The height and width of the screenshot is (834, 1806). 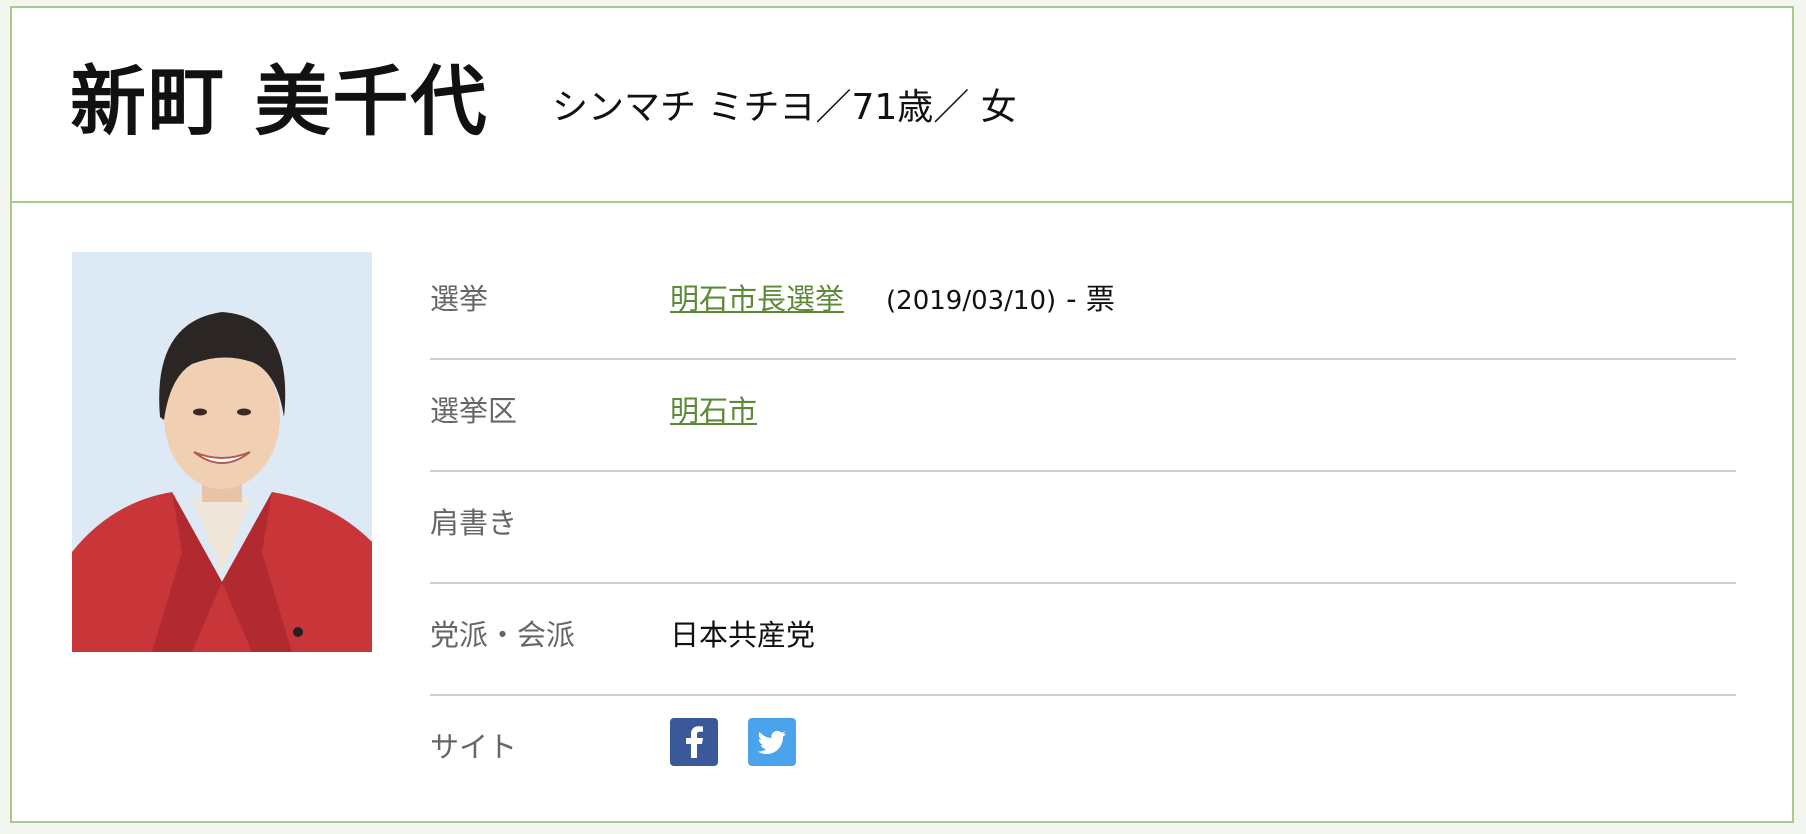 I want to click on district-link: 明石市, so click(x=713, y=409).